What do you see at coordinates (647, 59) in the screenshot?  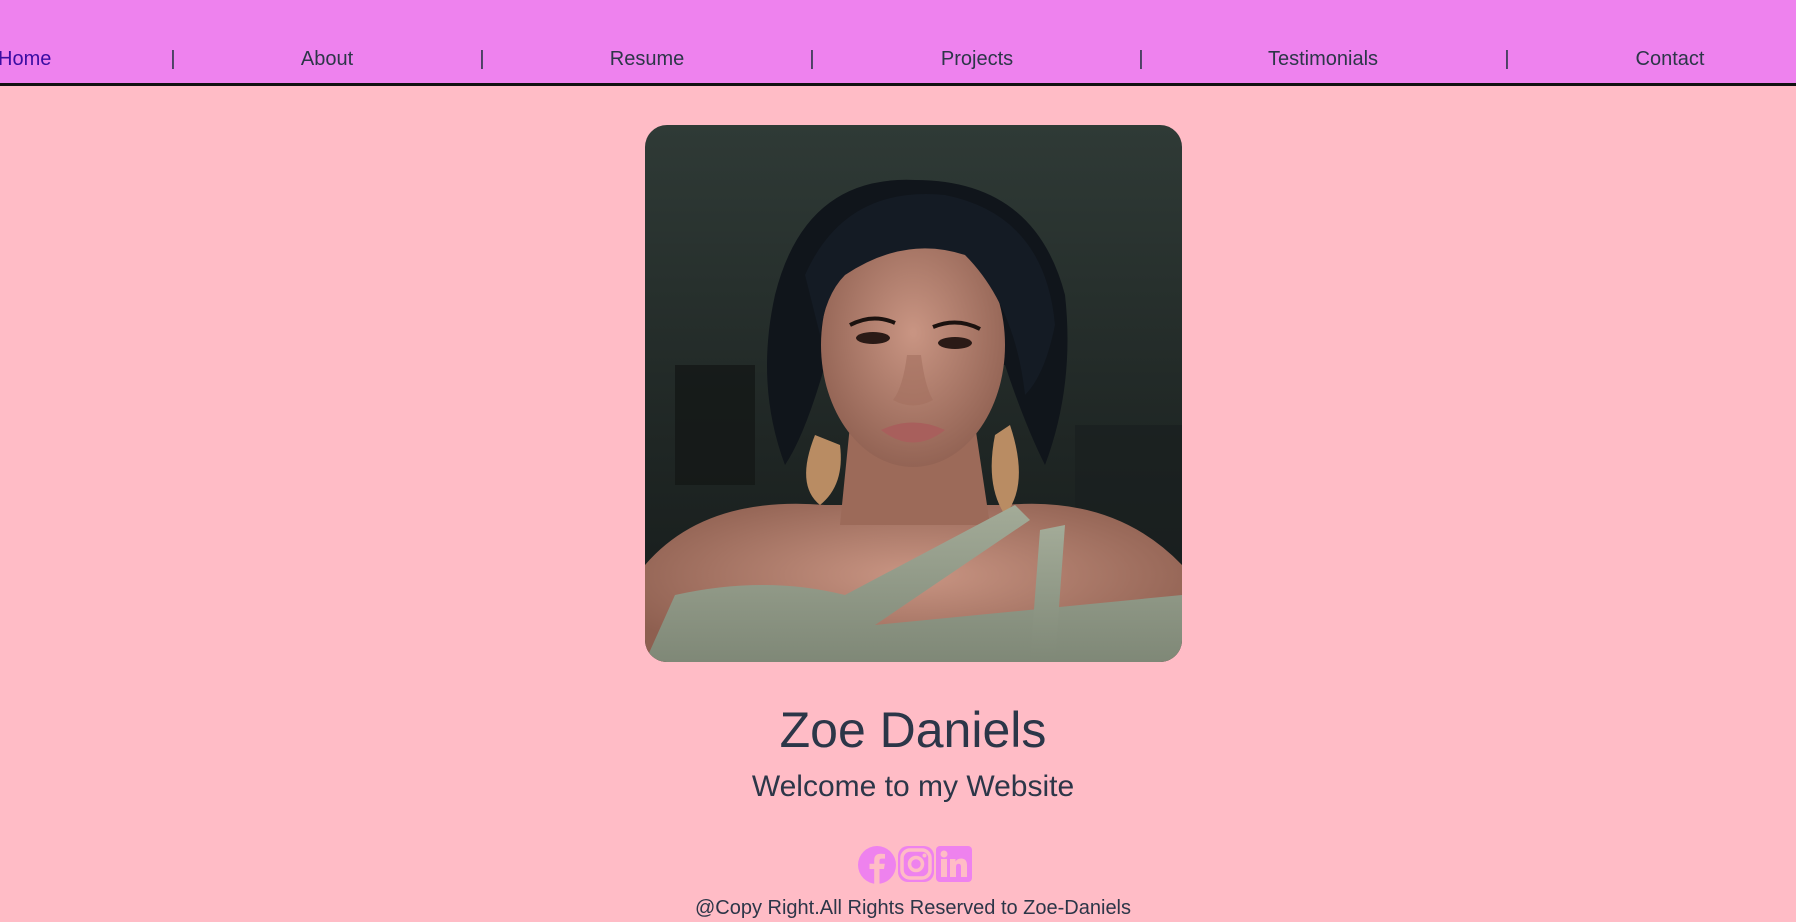 I see `nav-link-resume: Resume` at bounding box center [647, 59].